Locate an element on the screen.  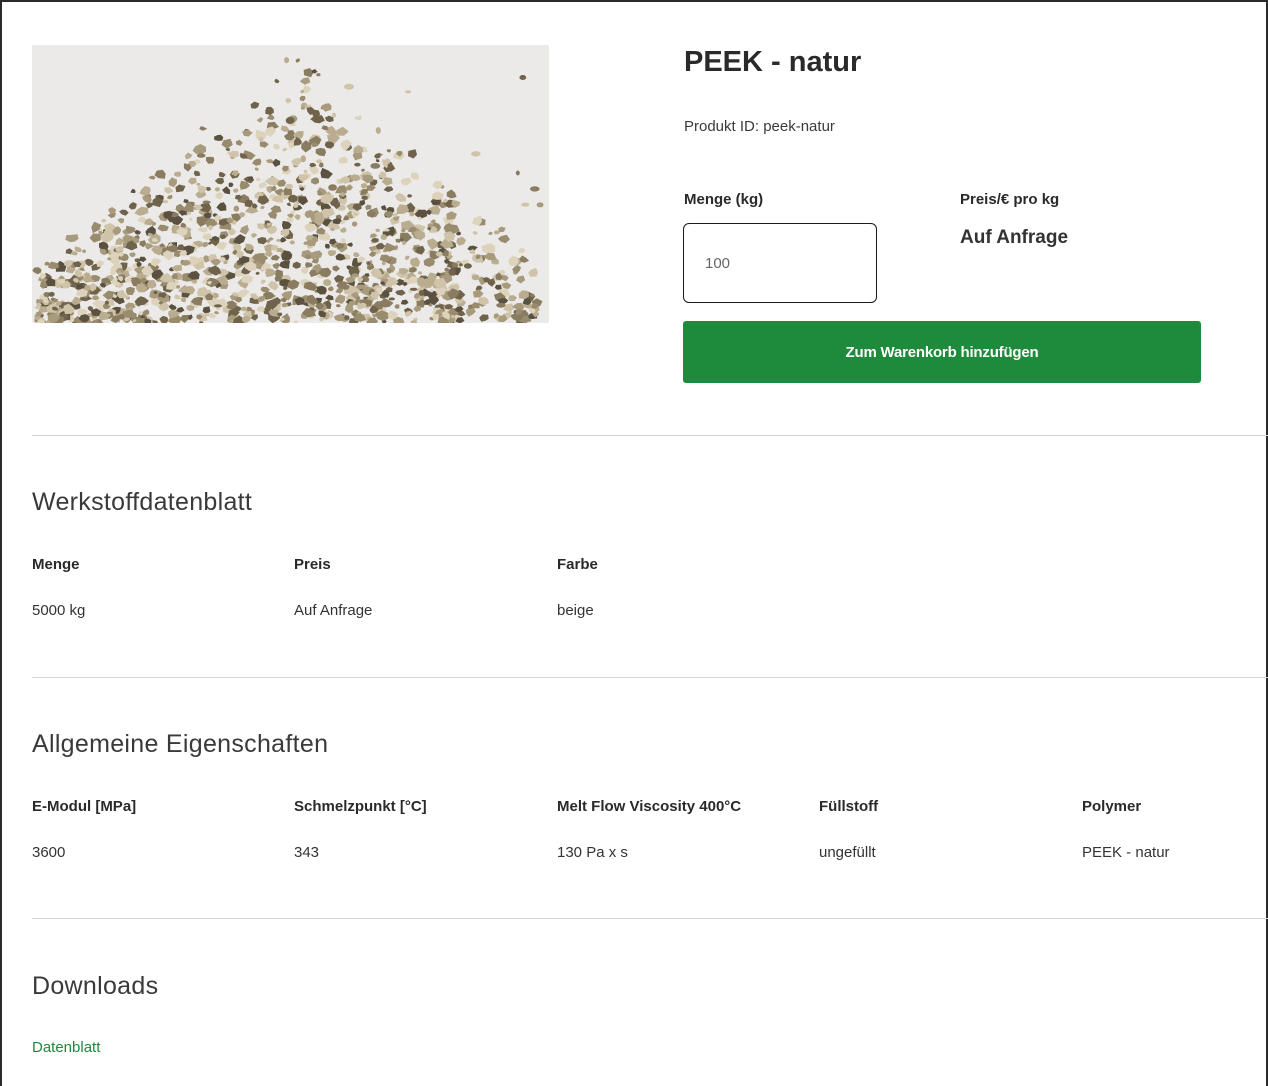
product-image is located at coordinates (290, 184).